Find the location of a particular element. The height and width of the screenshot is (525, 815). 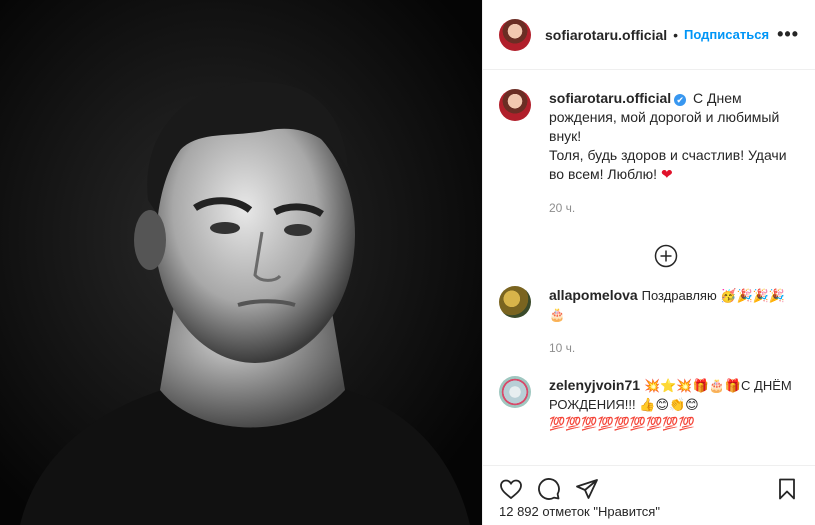

bookmark-icon is located at coordinates (787, 489).